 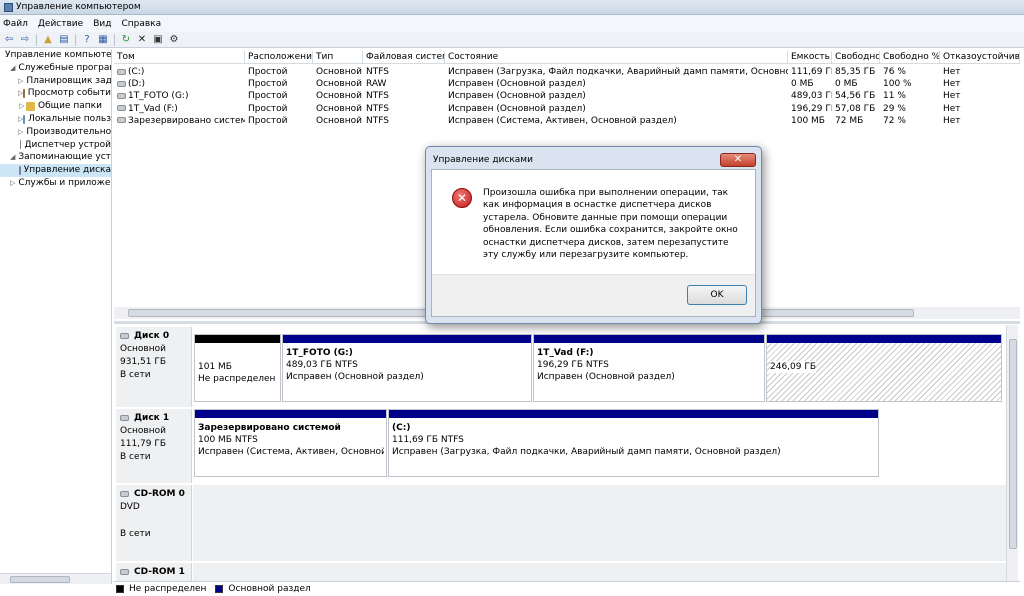 What do you see at coordinates (633, 414) in the screenshot?
I see `partition-band` at bounding box center [633, 414].